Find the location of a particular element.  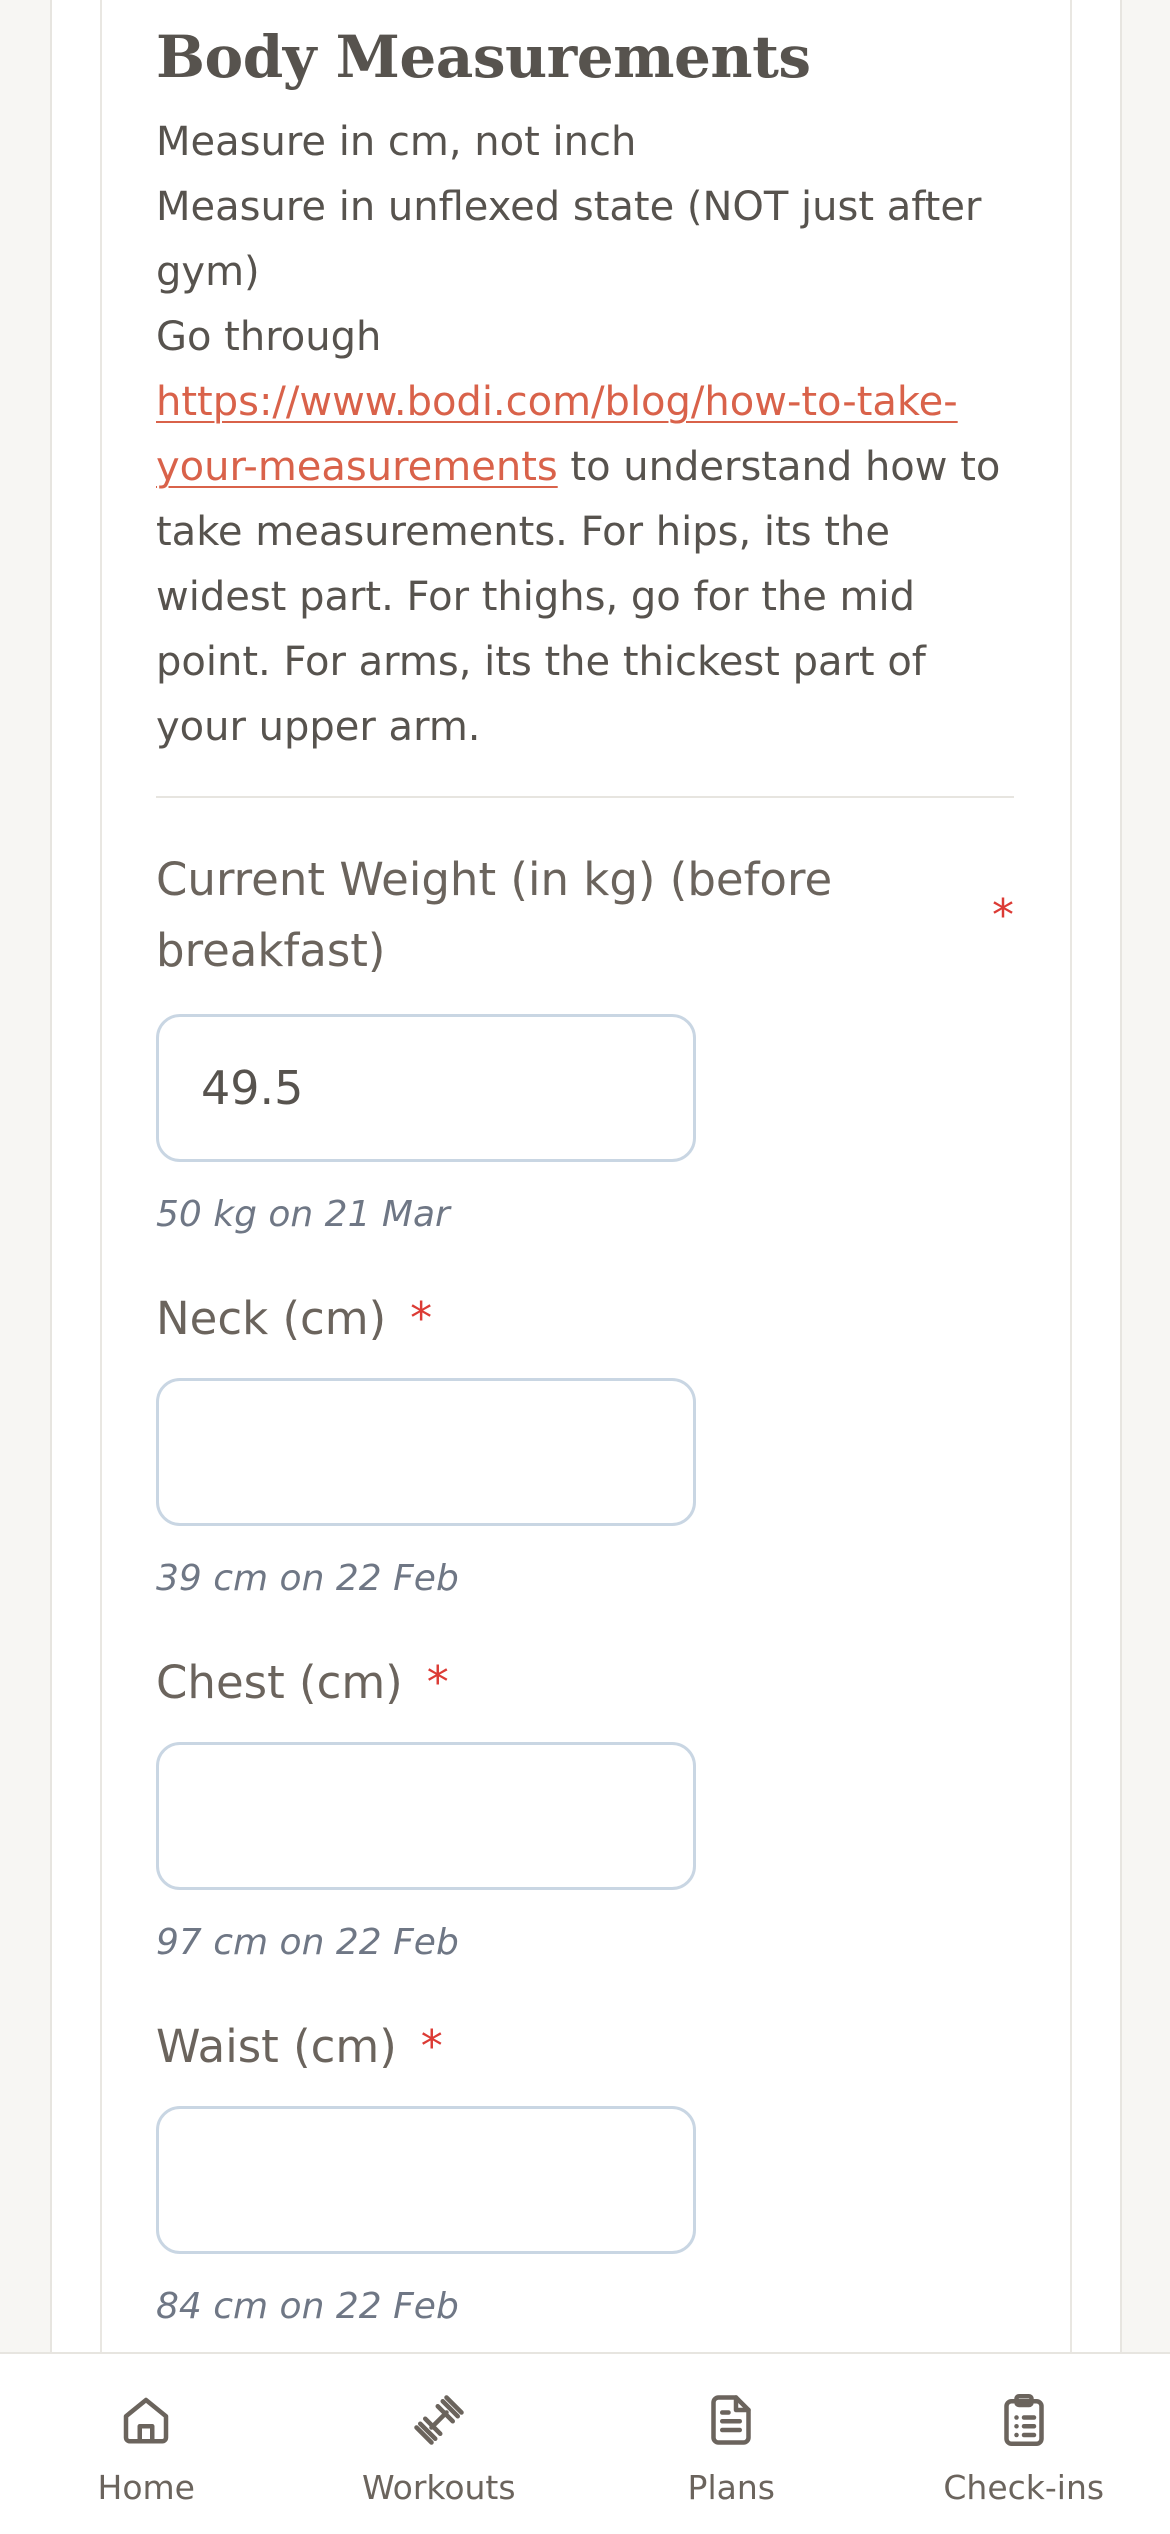

nav-item-workouts: Workouts is located at coordinates (439, 2444).